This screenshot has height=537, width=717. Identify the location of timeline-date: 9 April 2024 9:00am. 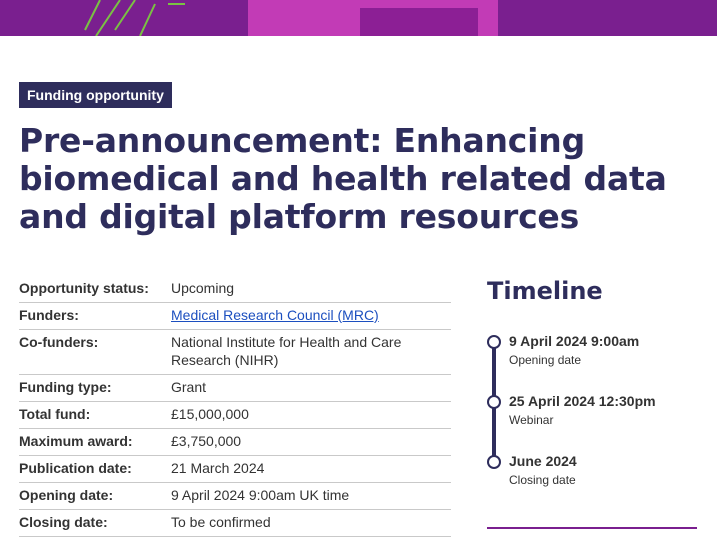
(574, 341).